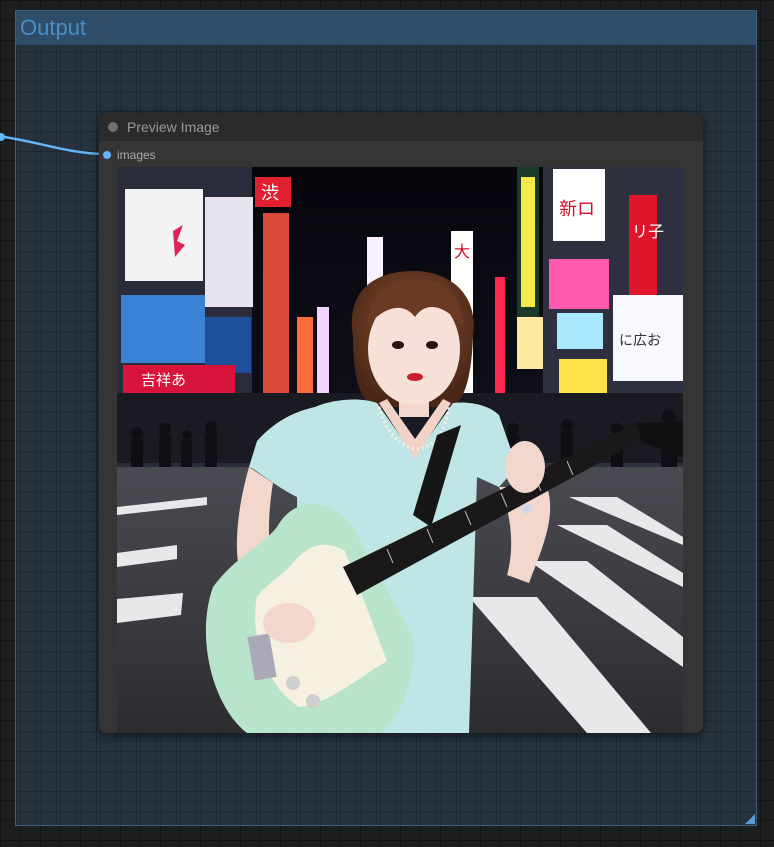 This screenshot has width=774, height=847. What do you see at coordinates (270, 193) in the screenshot?
I see `sign-top-text: 渋` at bounding box center [270, 193].